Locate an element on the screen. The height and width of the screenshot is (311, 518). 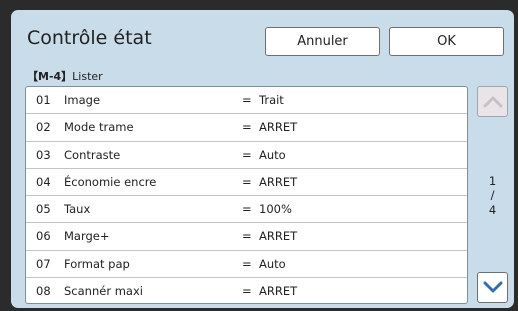
list-item: 01 Image = Trait is located at coordinates (246, 101).